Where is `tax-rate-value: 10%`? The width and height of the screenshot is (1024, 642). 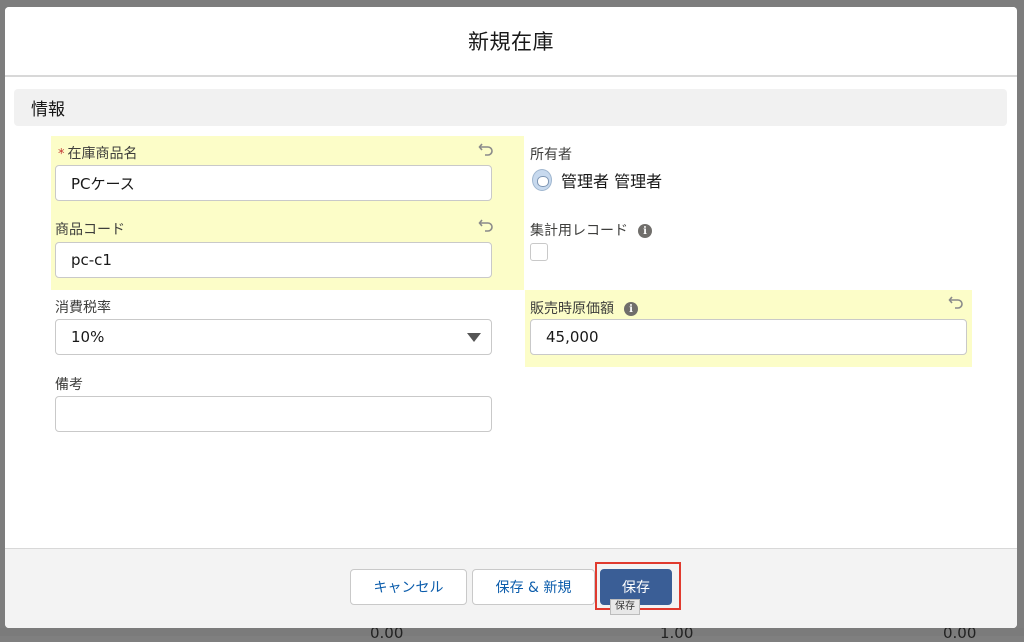 tax-rate-value: 10% is located at coordinates (88, 337).